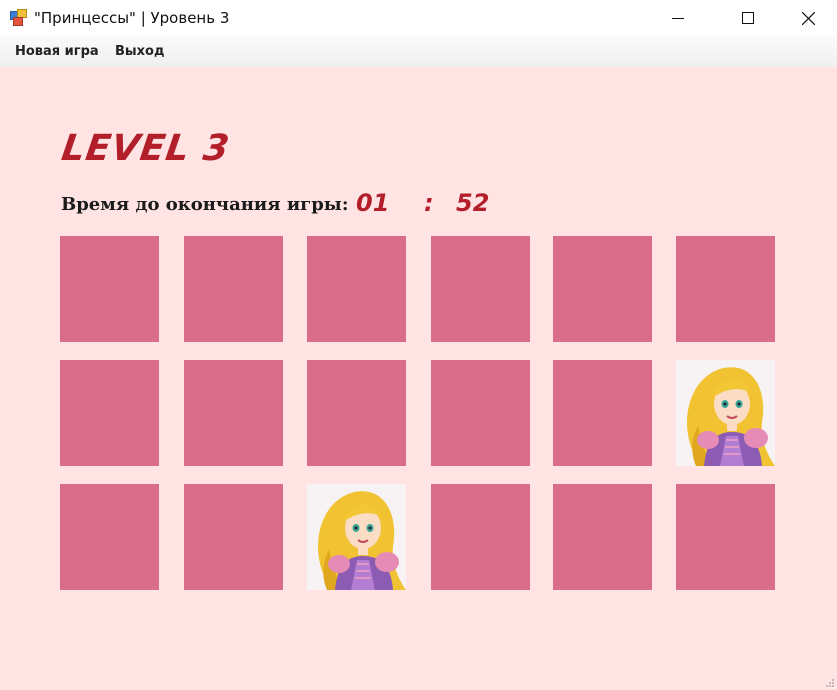 This screenshot has height=690, width=837. Describe the element at coordinates (418, 51) in the screenshot. I see `menu-bar: Новая игра Выход` at that location.